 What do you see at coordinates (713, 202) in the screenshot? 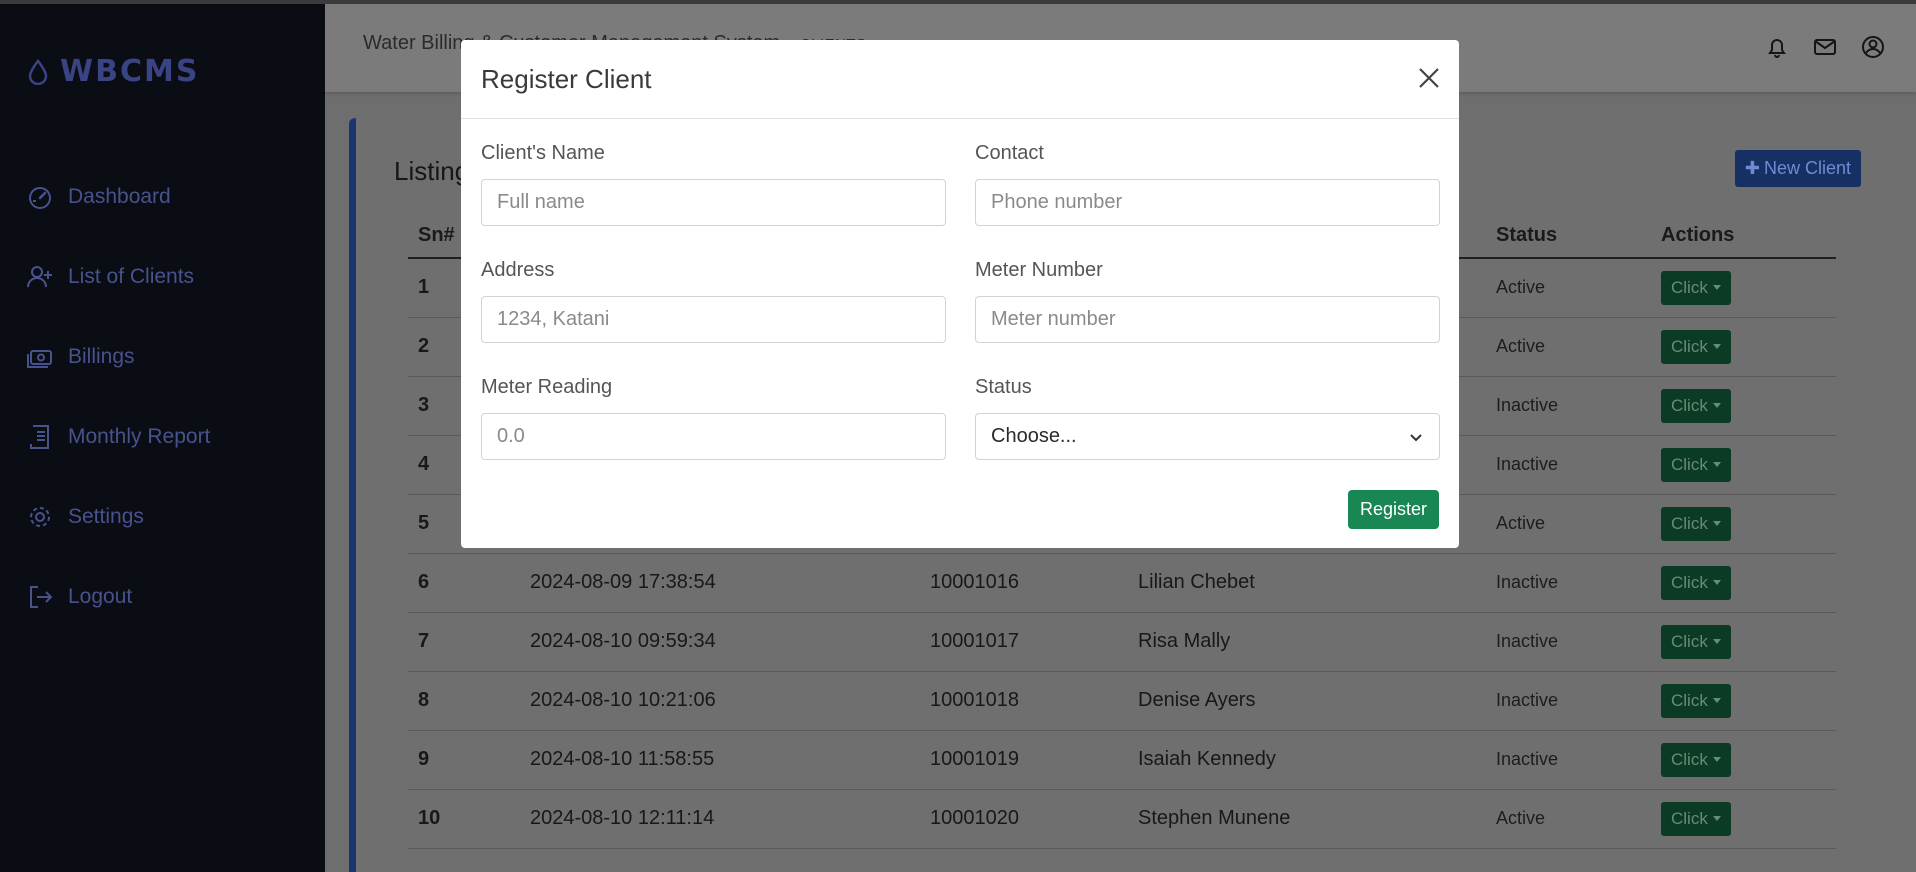
I see `client-name-input` at bounding box center [713, 202].